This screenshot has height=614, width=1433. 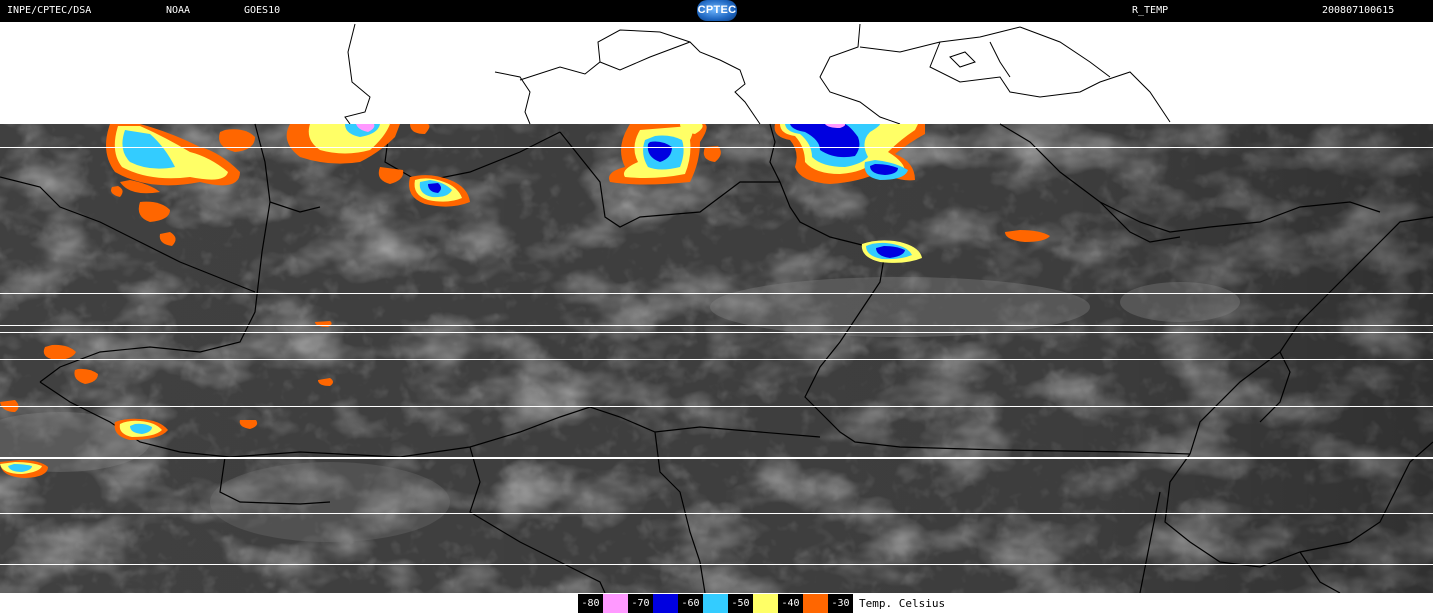 I want to click on legend-label: -30, so click(x=840, y=603).